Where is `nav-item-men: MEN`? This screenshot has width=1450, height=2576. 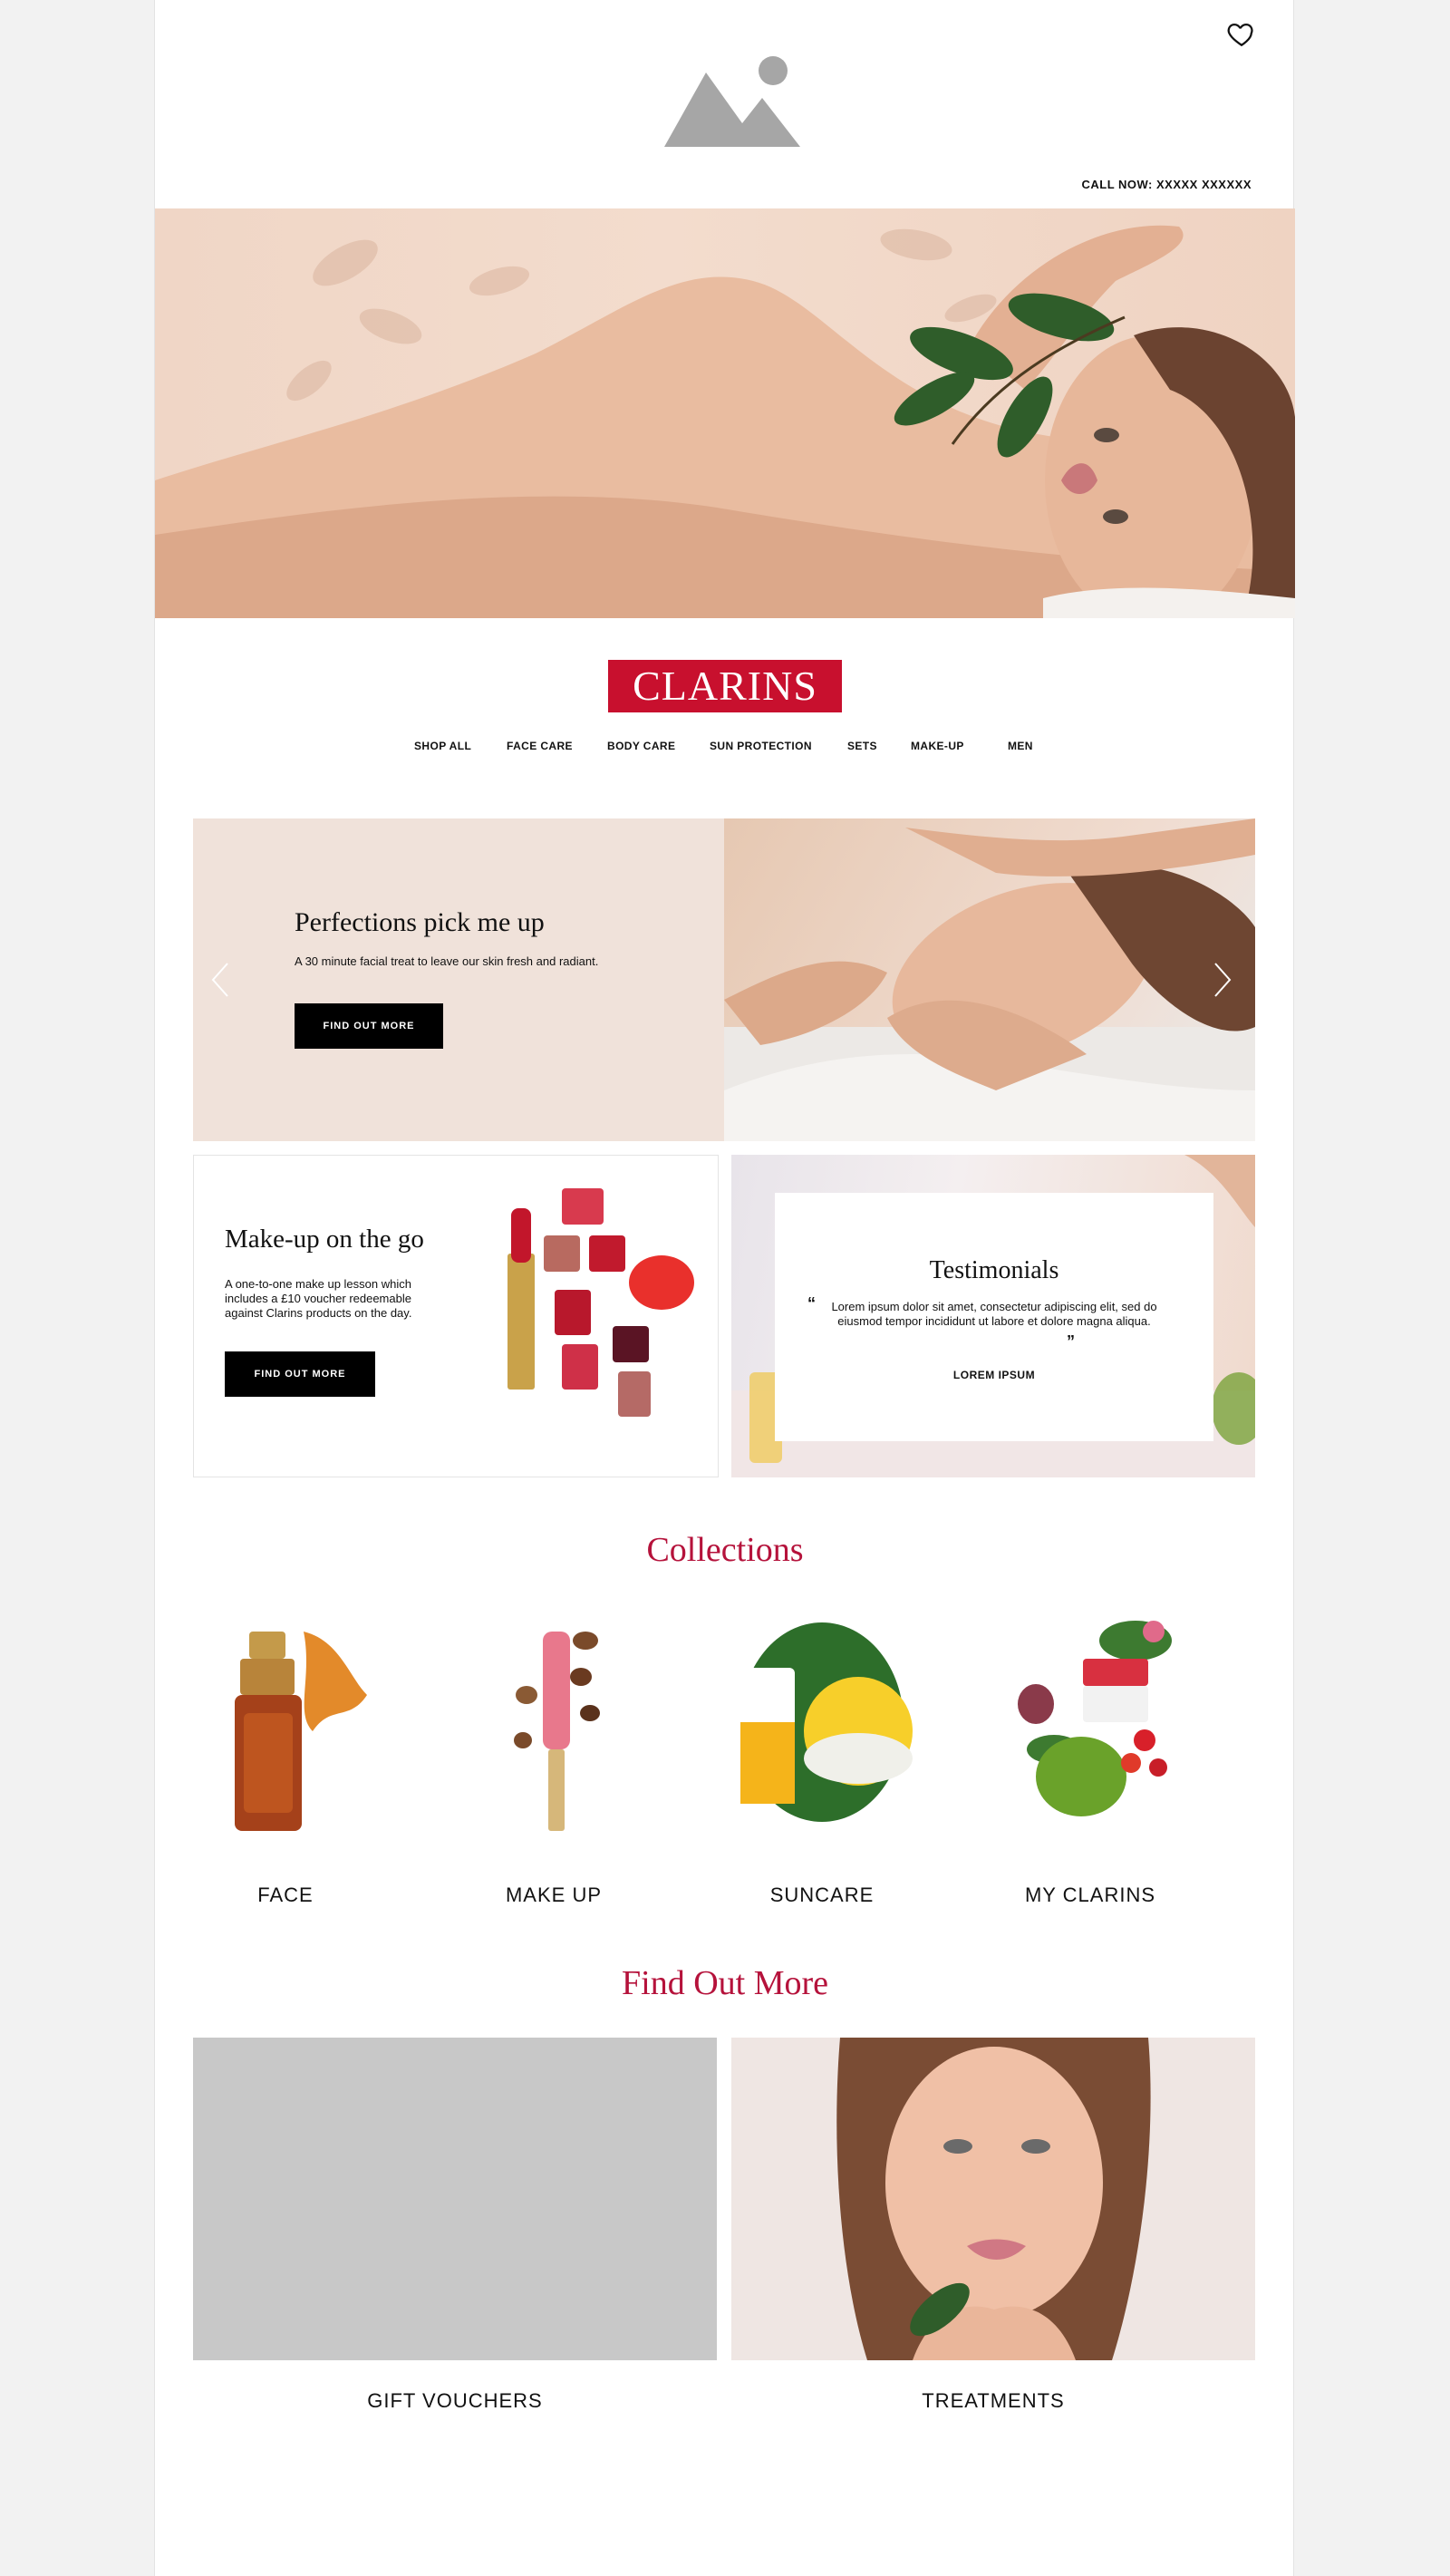
nav-item-men: MEN is located at coordinates (1020, 746).